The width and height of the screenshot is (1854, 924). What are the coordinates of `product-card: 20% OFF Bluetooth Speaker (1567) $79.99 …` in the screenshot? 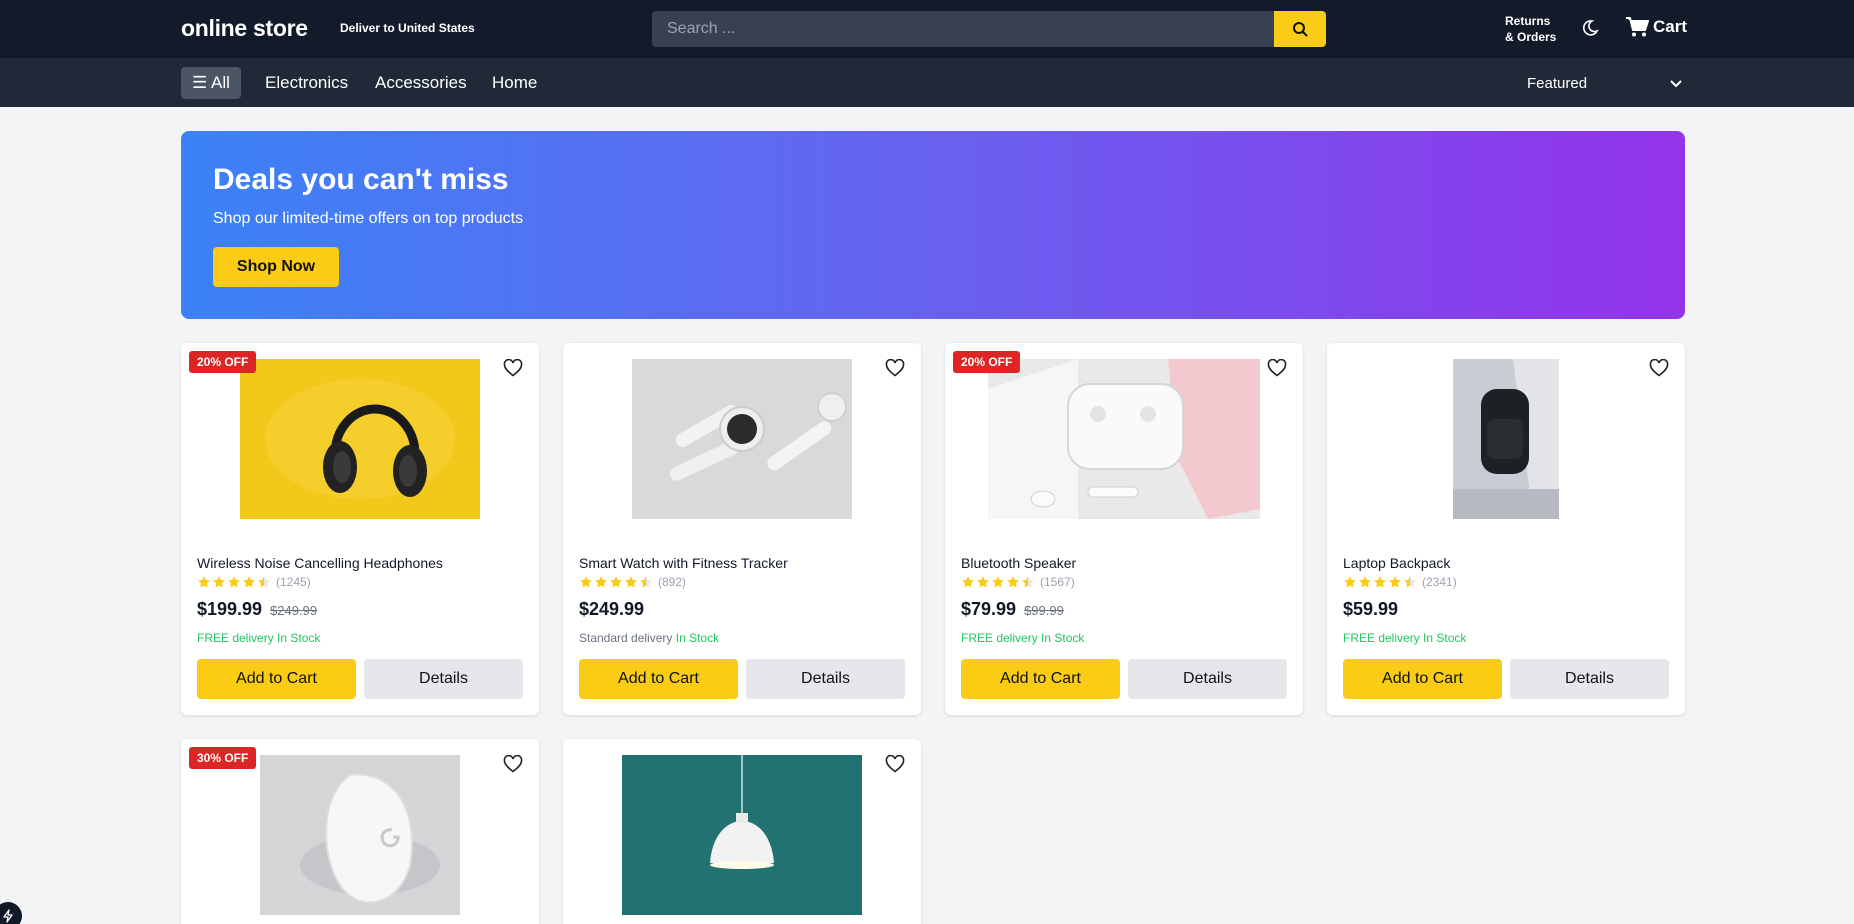 It's located at (1124, 529).